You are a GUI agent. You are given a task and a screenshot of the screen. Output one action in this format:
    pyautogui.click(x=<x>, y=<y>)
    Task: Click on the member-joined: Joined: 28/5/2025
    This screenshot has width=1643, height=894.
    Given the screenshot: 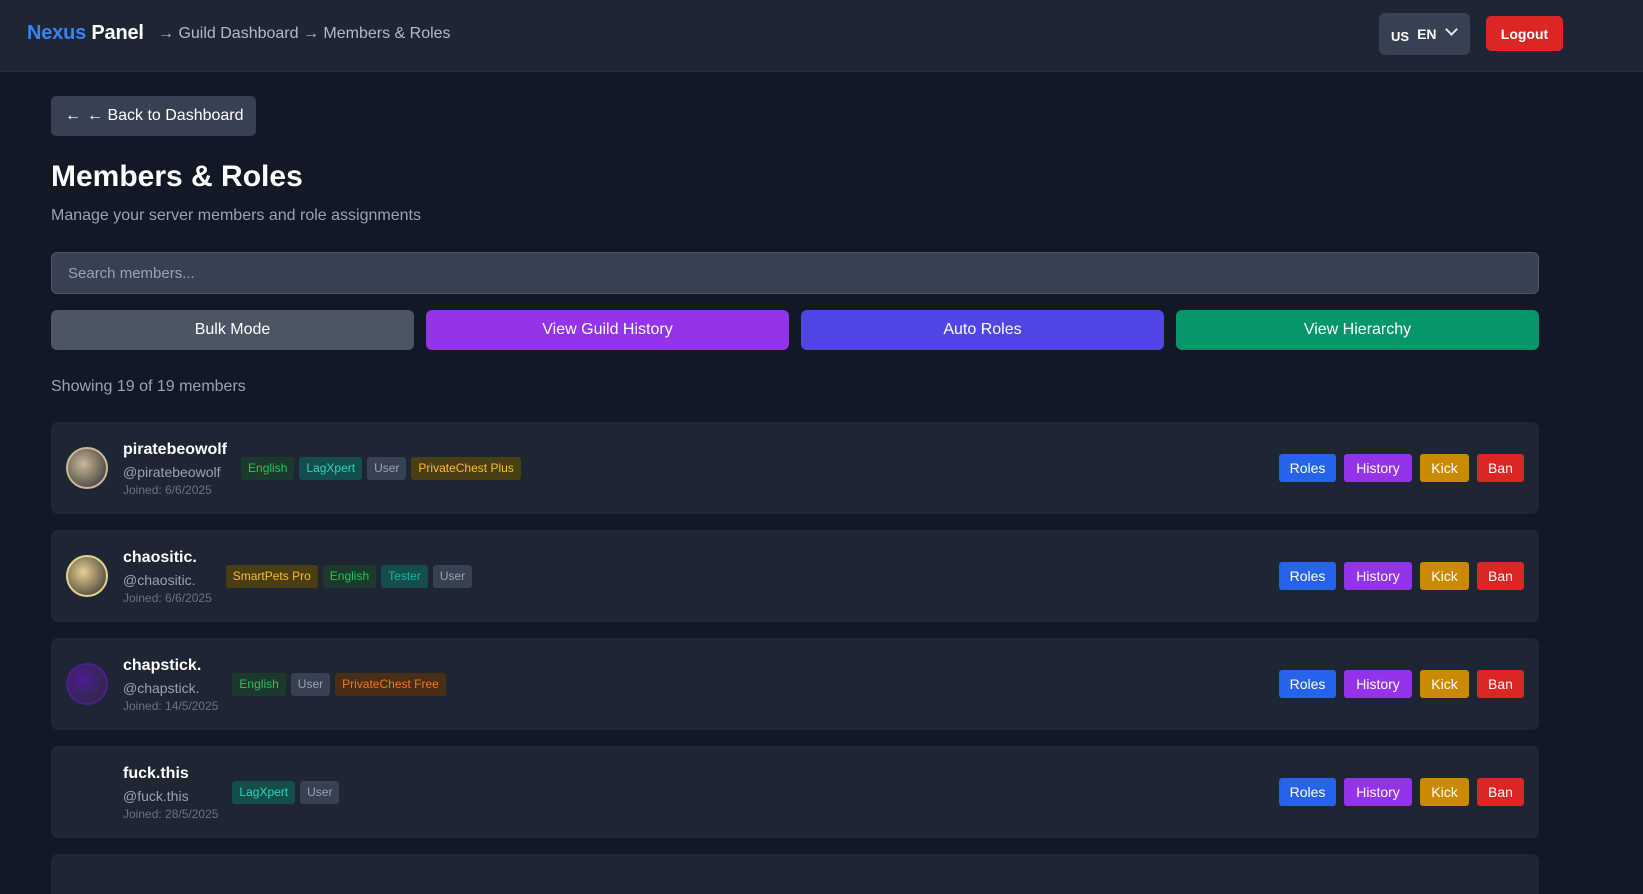 What is the action you would take?
    pyautogui.click(x=171, y=814)
    